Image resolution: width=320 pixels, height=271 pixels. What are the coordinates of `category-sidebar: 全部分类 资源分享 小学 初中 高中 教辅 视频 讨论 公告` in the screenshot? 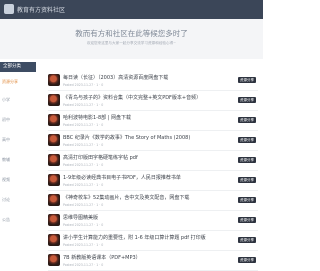 It's located at (18, 166).